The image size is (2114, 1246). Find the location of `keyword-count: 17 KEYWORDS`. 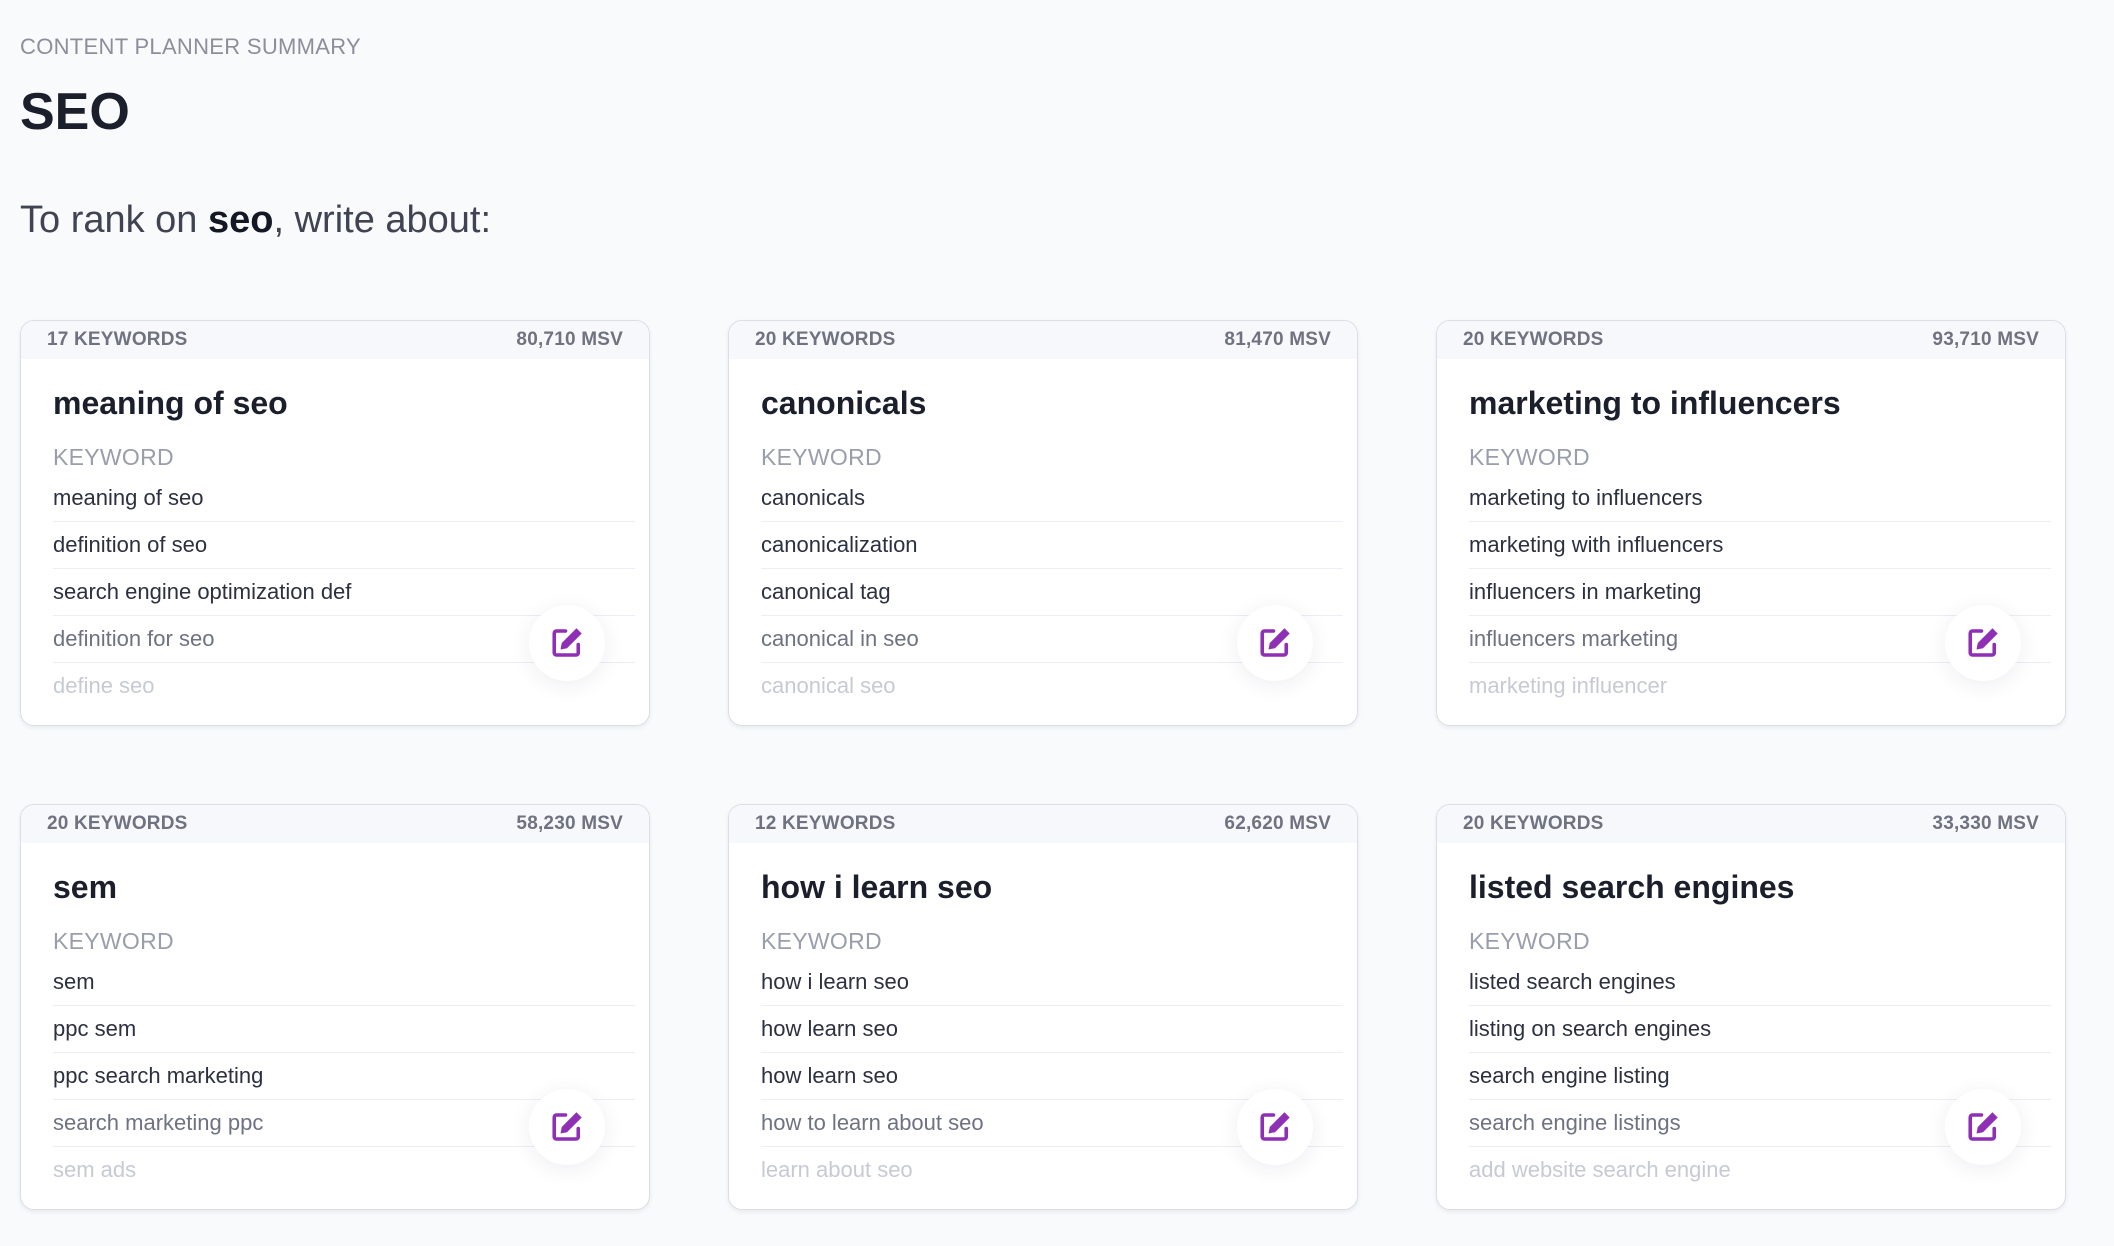

keyword-count: 17 KEYWORDS is located at coordinates (117, 339).